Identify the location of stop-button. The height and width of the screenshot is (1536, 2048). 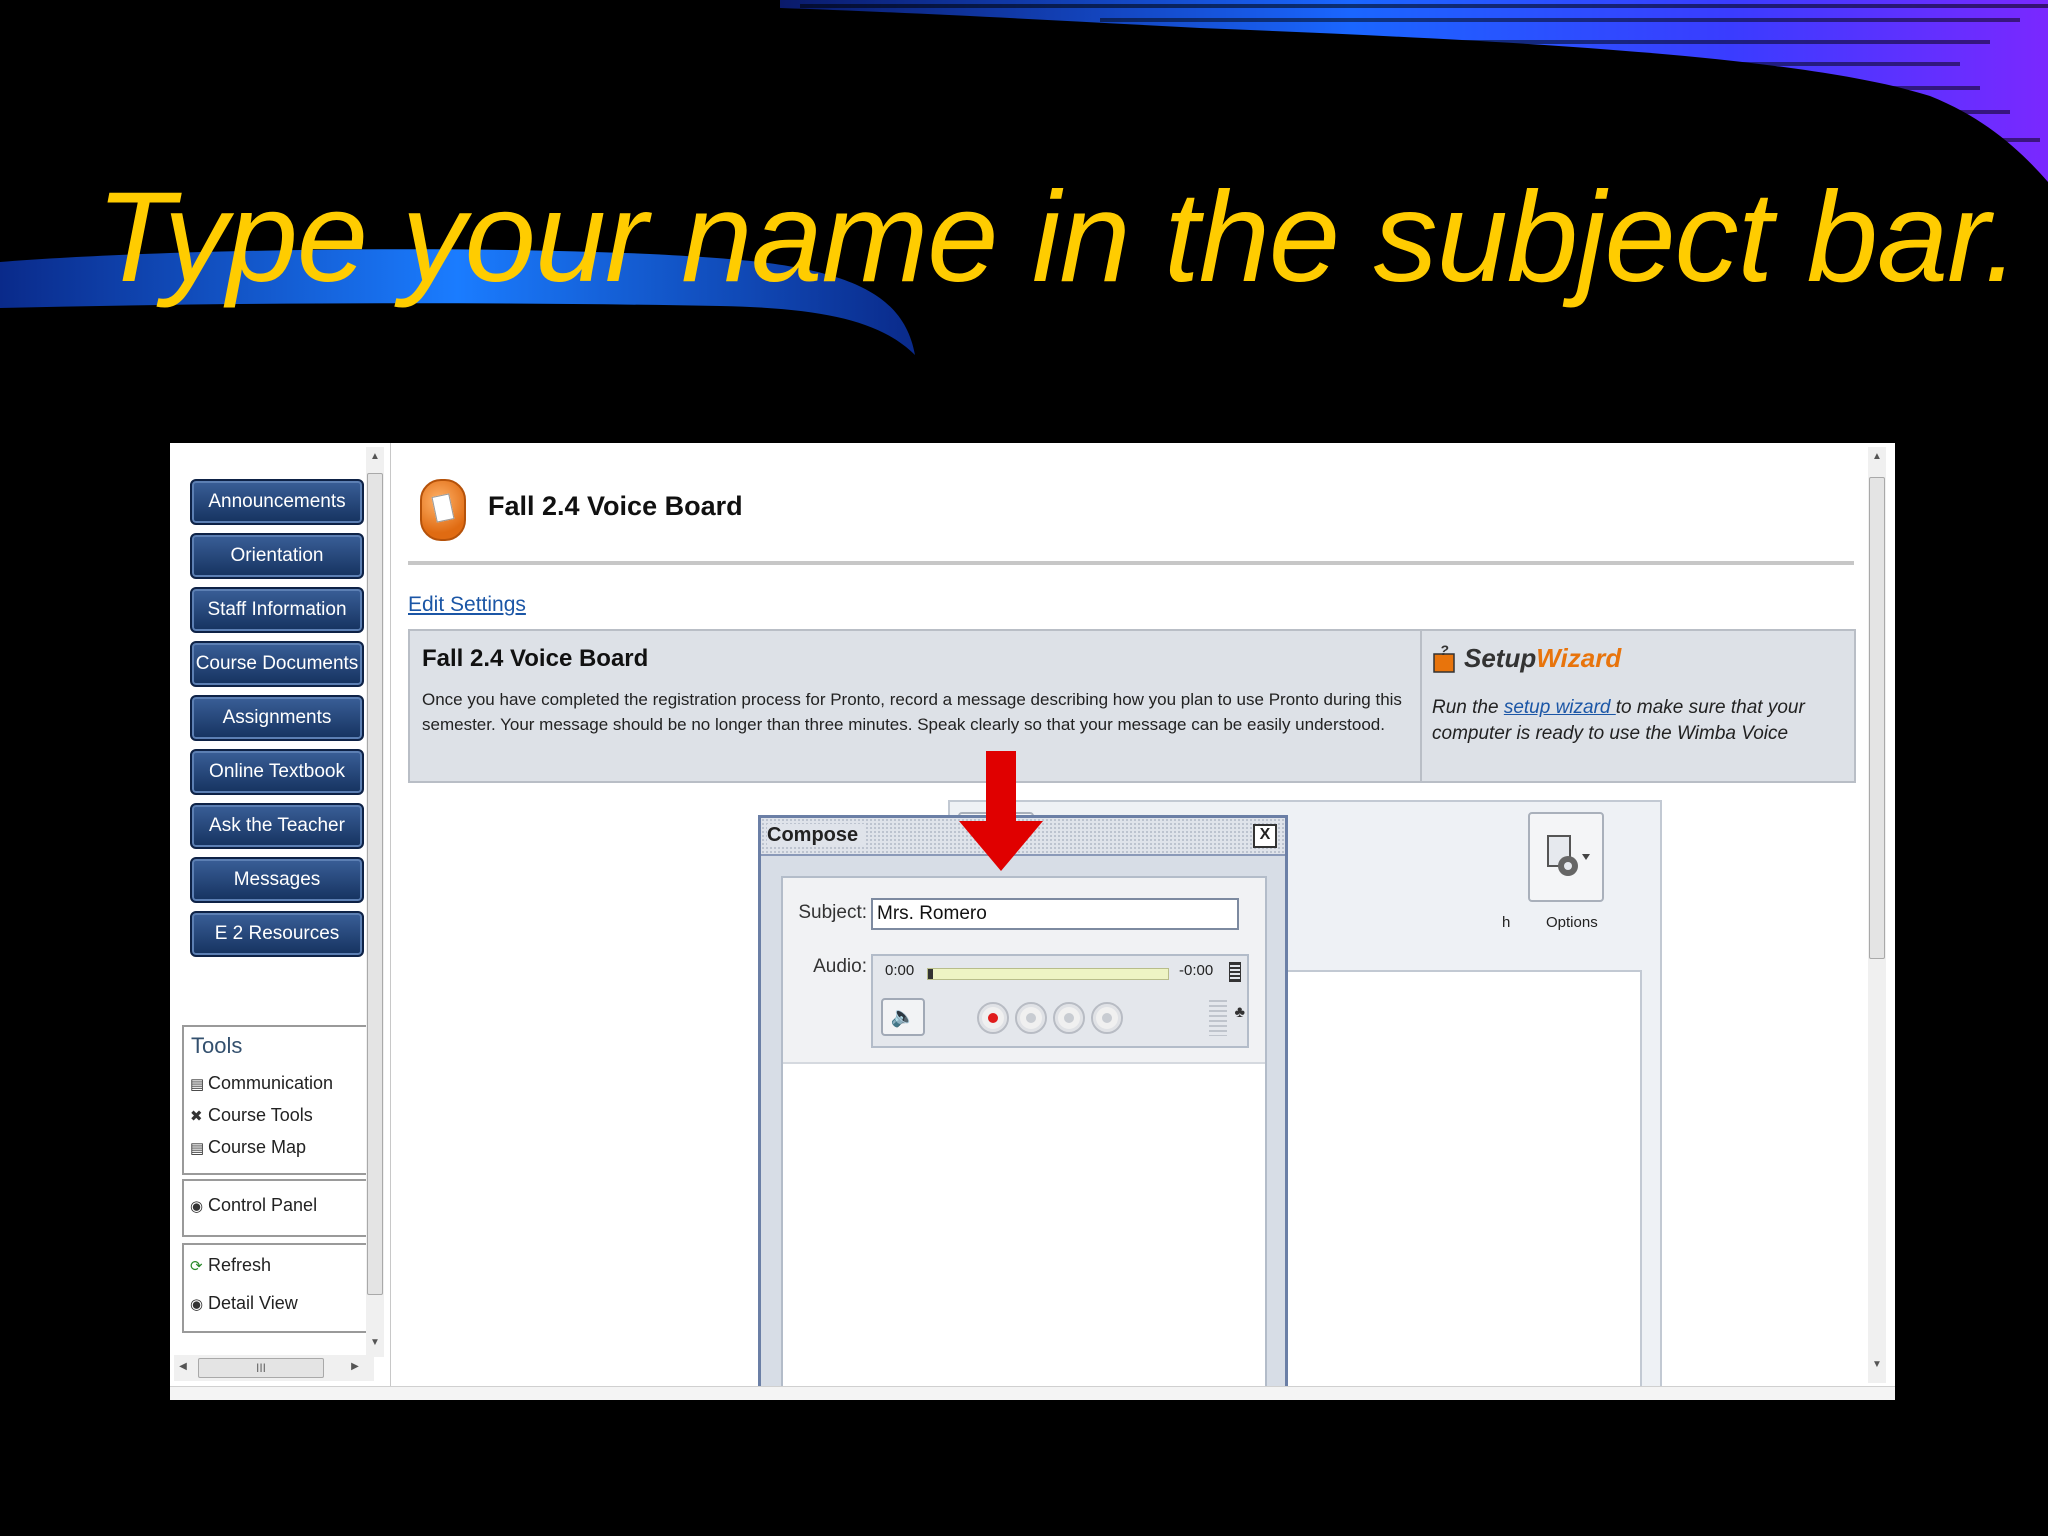
(1107, 1018).